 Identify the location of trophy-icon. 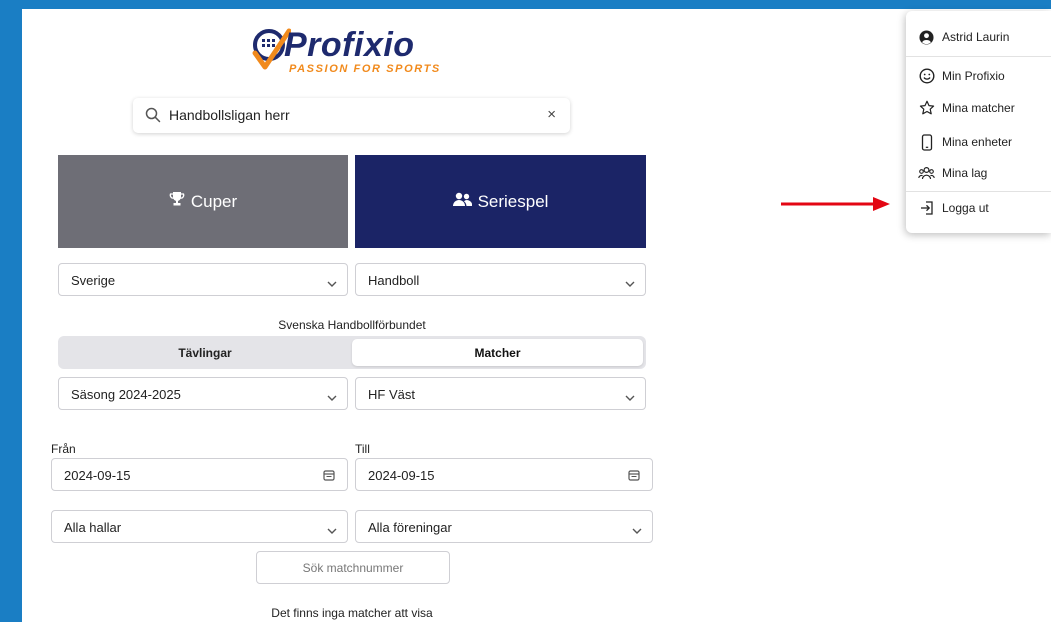
(177, 201).